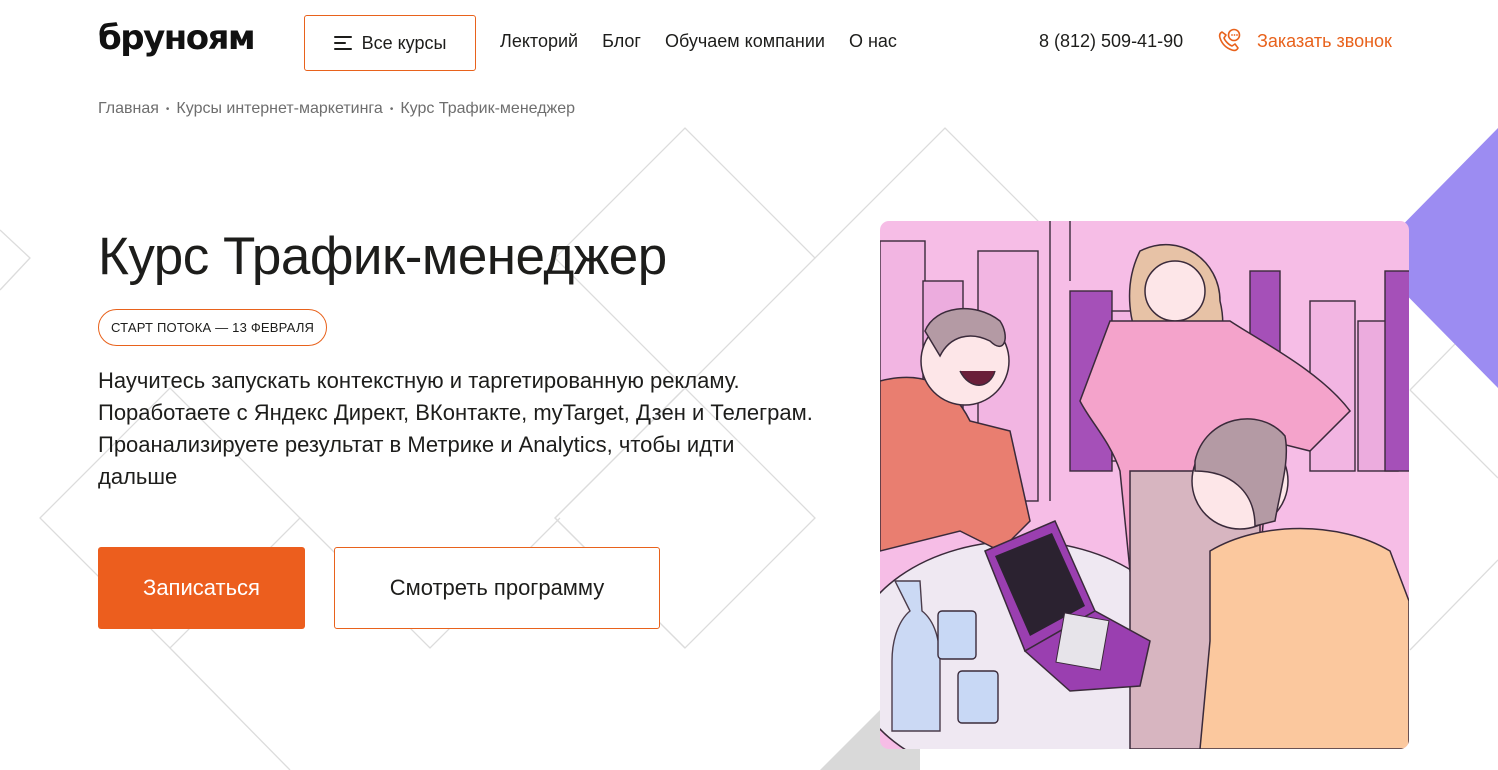  Describe the element at coordinates (279, 109) in the screenshot. I see `breadcrumb-category: Курсы интернет-маркетинга` at that location.